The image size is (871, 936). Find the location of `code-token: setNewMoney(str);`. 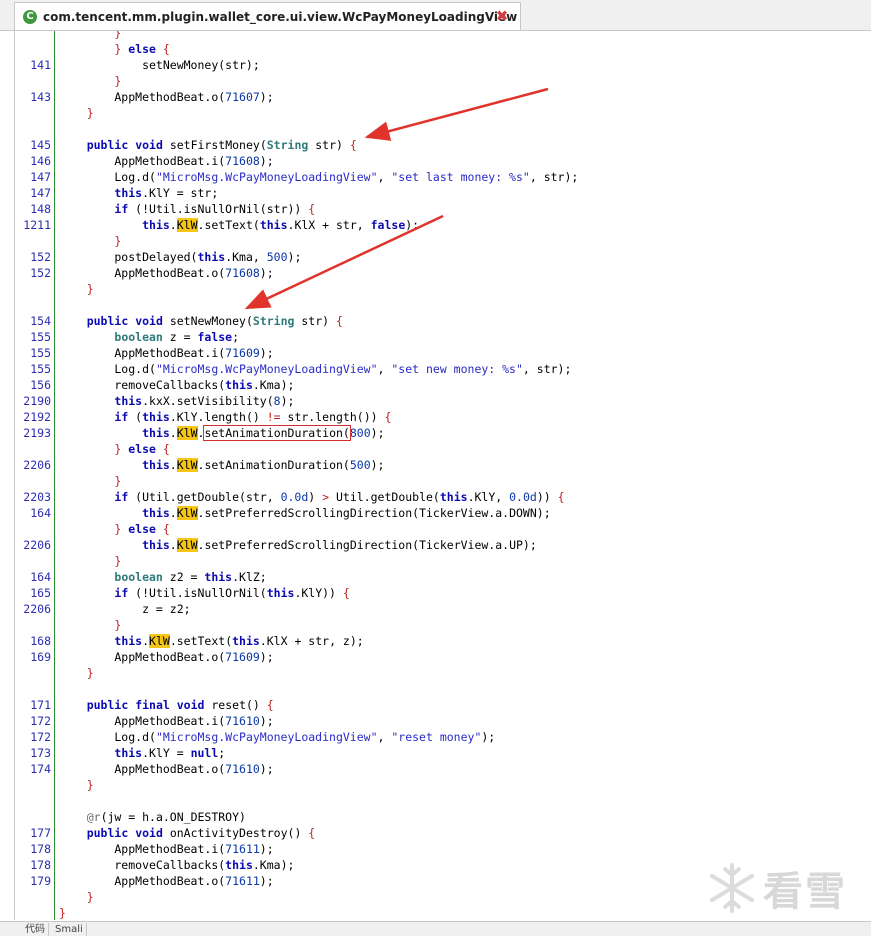

code-token: setNewMoney(str); is located at coordinates (159, 65).